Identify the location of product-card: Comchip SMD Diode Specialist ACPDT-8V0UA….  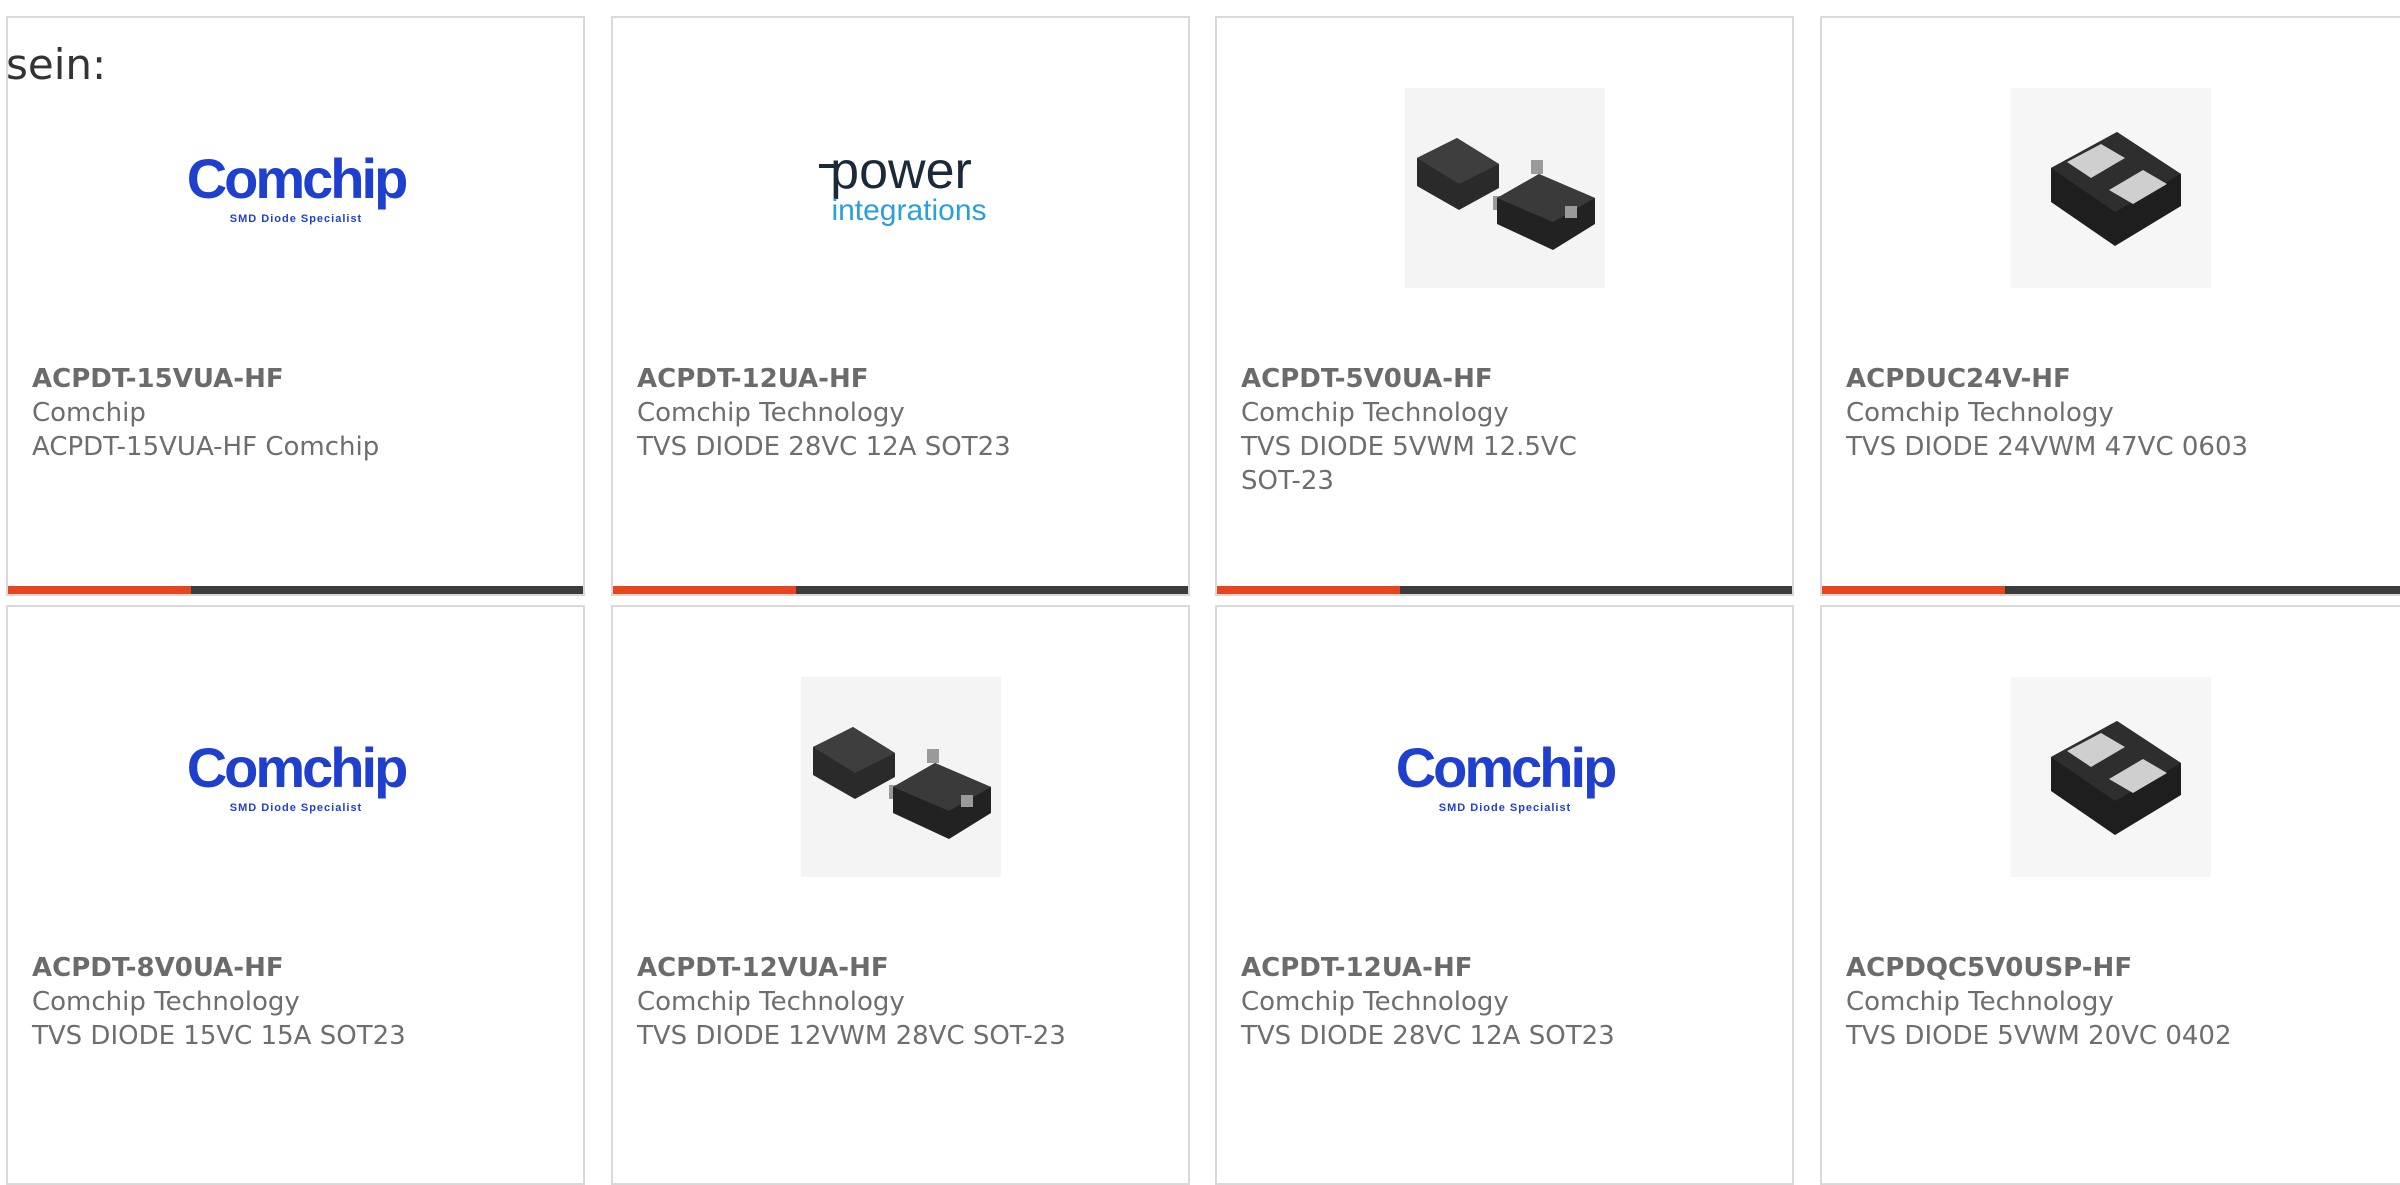
(295, 895).